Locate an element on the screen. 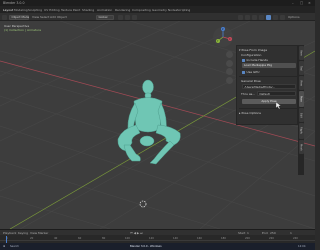 The image size is (320, 250). taskbar-blender-app: Blender 3.0.0 - Windows is located at coordinates (146, 246).